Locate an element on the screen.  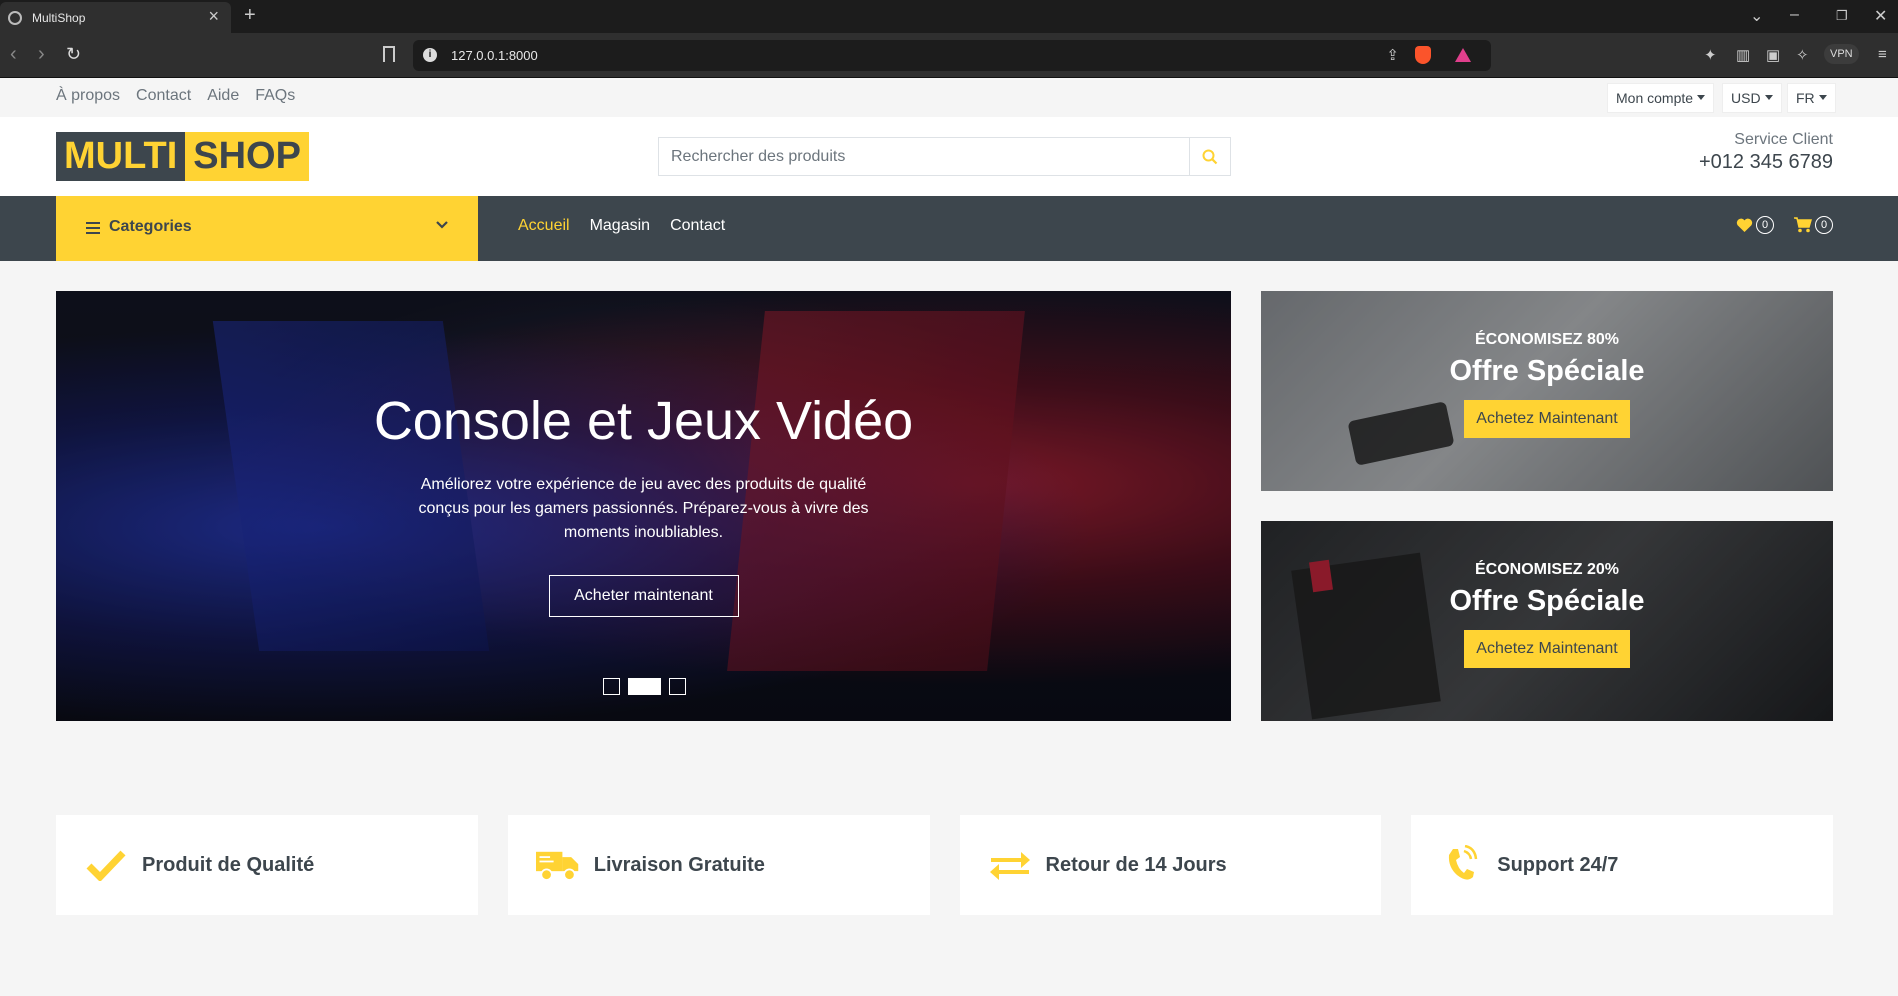
cart-count: 0 is located at coordinates (1824, 225).